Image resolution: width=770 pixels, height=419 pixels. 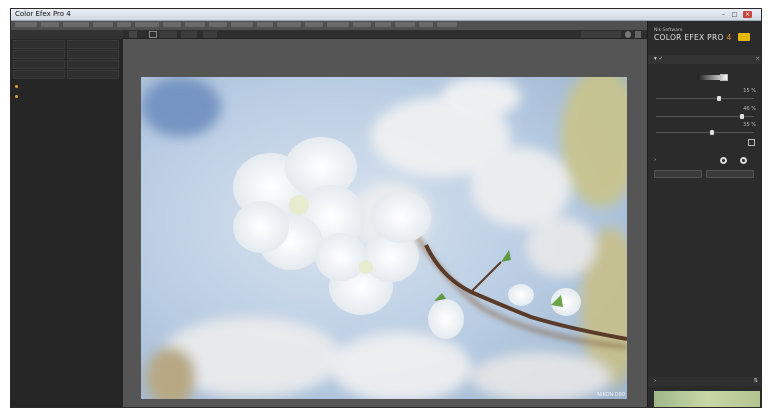 What do you see at coordinates (723, 160) in the screenshot?
I see `mask-toggle-icon` at bounding box center [723, 160].